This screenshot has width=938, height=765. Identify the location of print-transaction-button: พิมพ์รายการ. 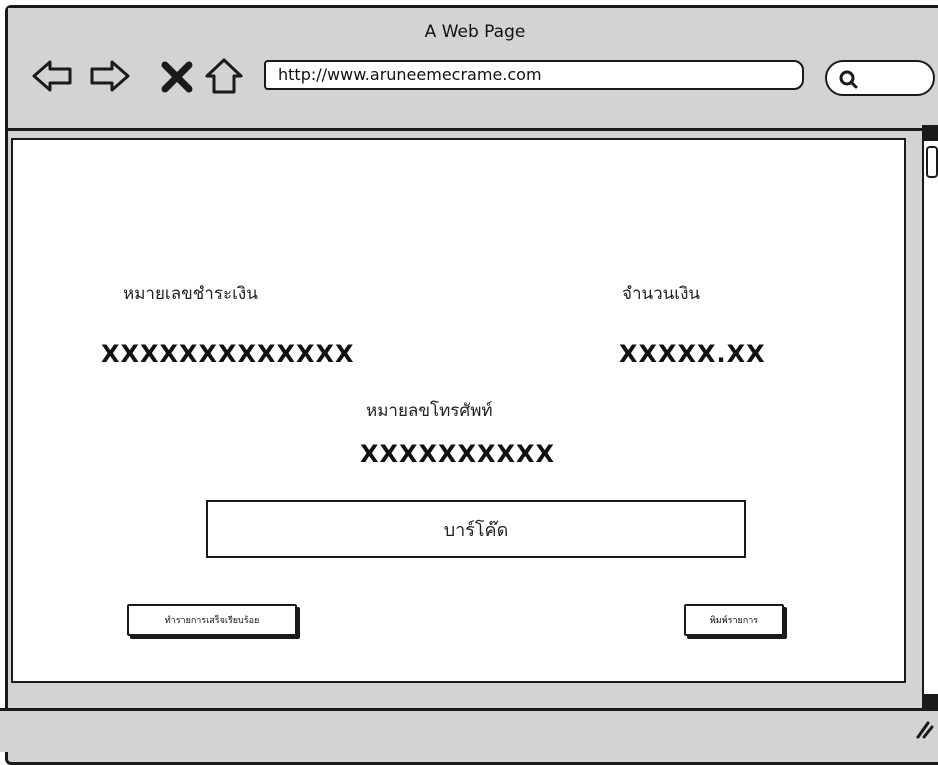
(734, 620).